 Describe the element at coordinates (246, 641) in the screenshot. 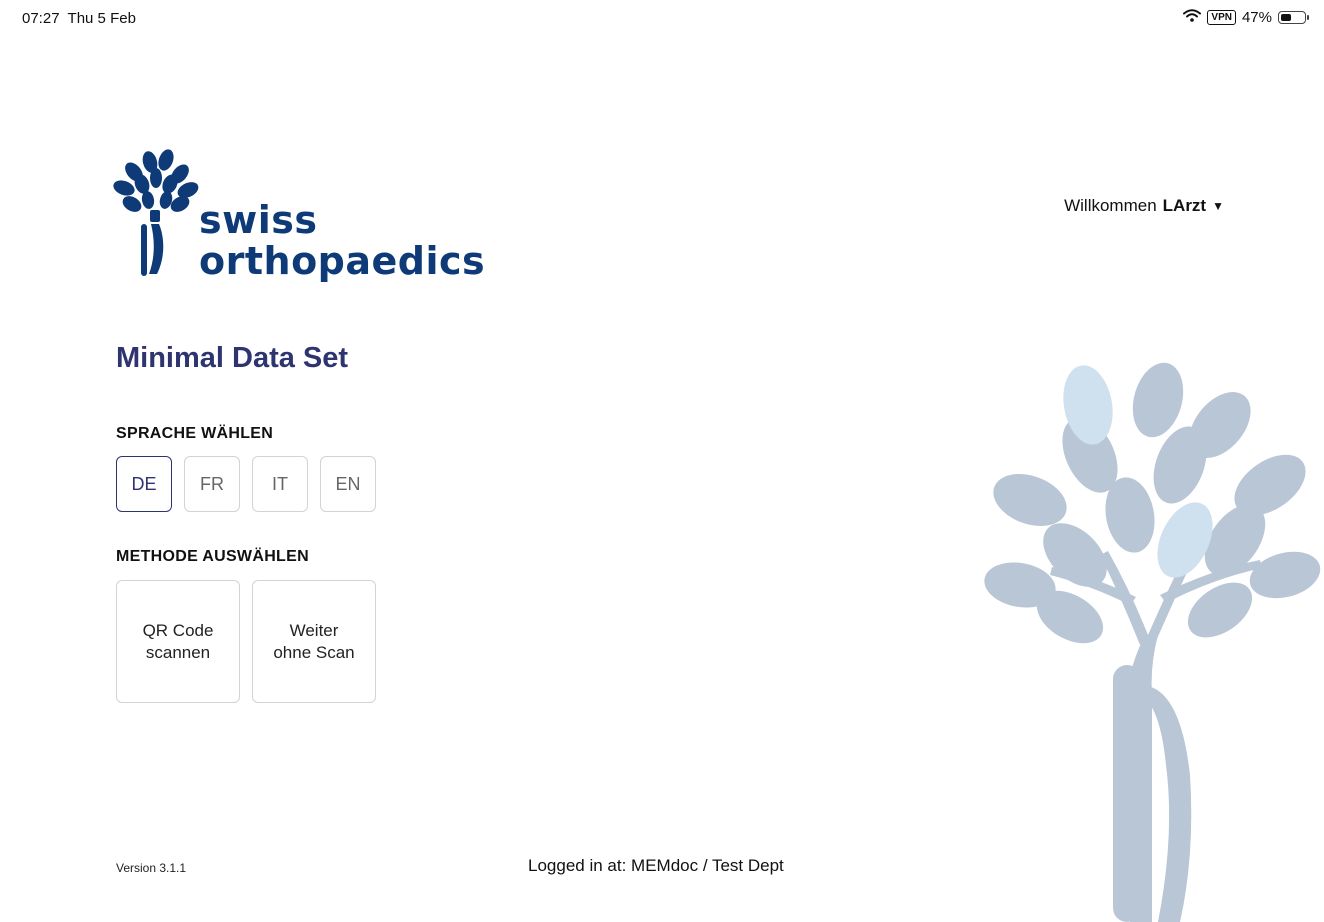

I see `method-selector: QR Code scannen Weiter ohne Scan` at that location.